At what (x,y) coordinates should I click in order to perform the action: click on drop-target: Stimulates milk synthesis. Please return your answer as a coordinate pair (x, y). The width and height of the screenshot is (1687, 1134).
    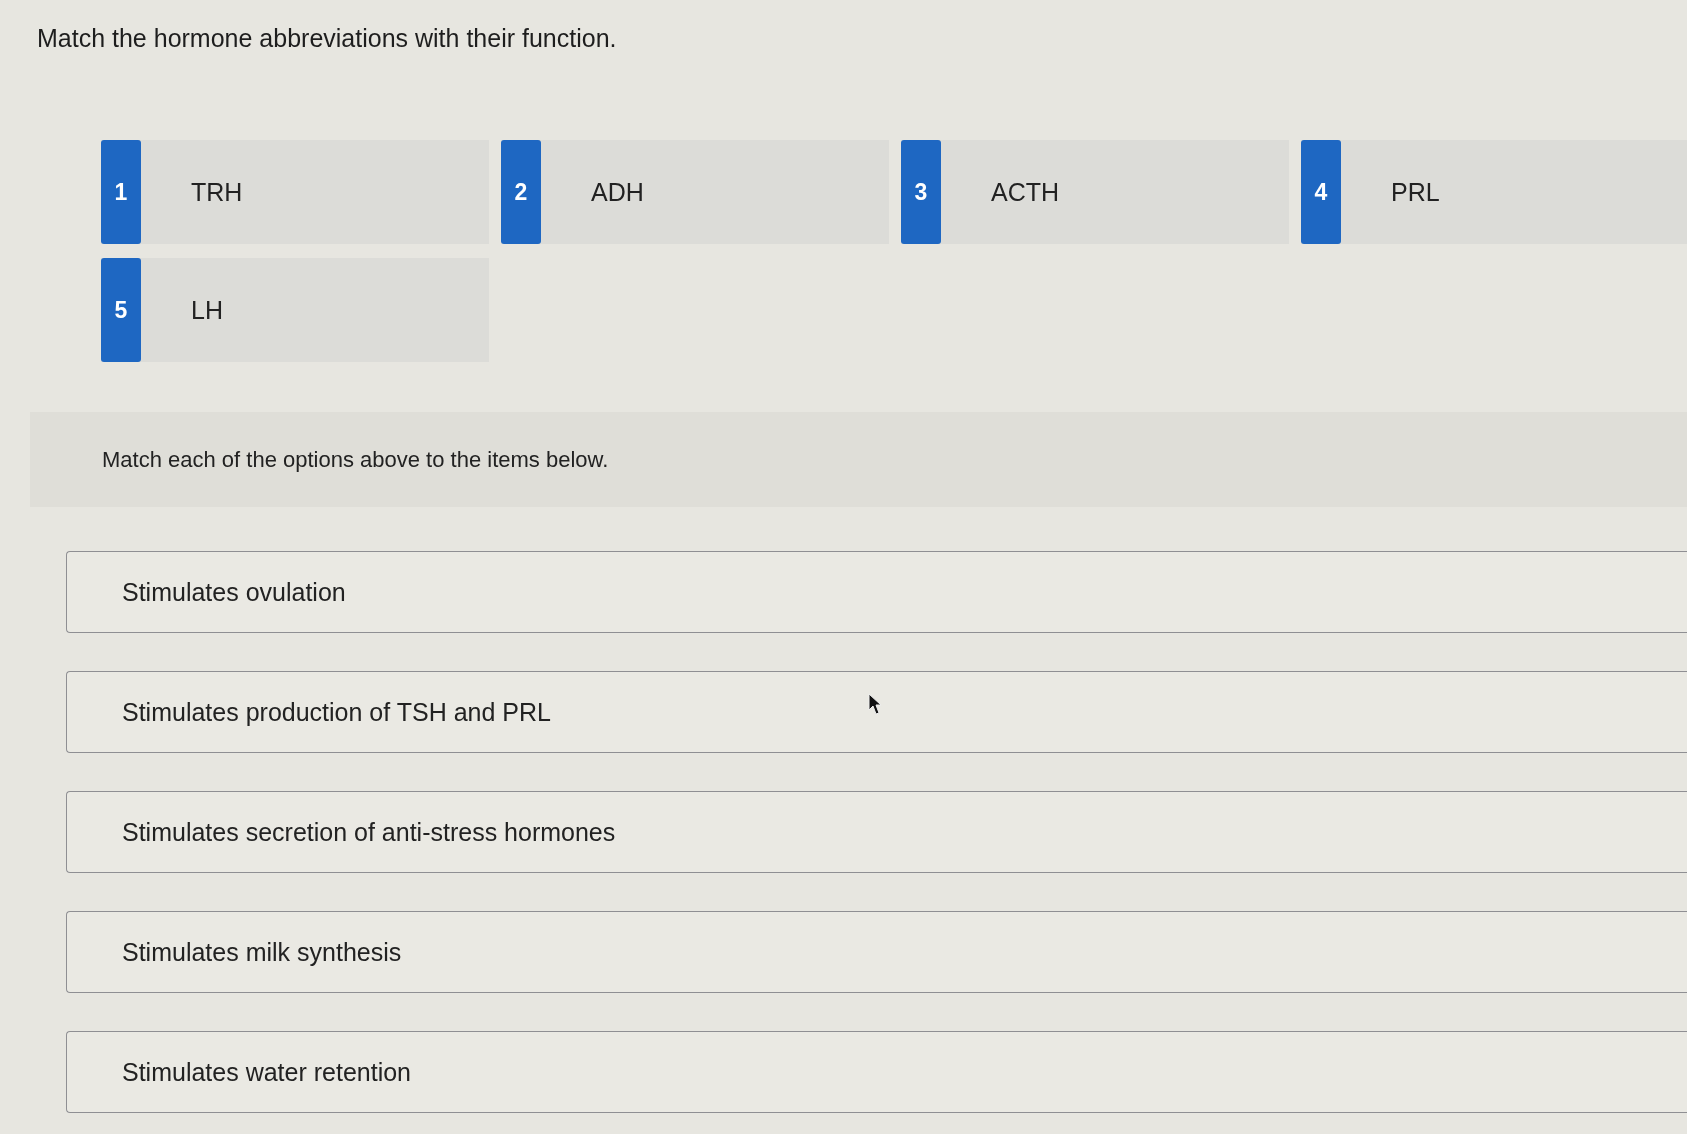
    Looking at the image, I should click on (876, 952).